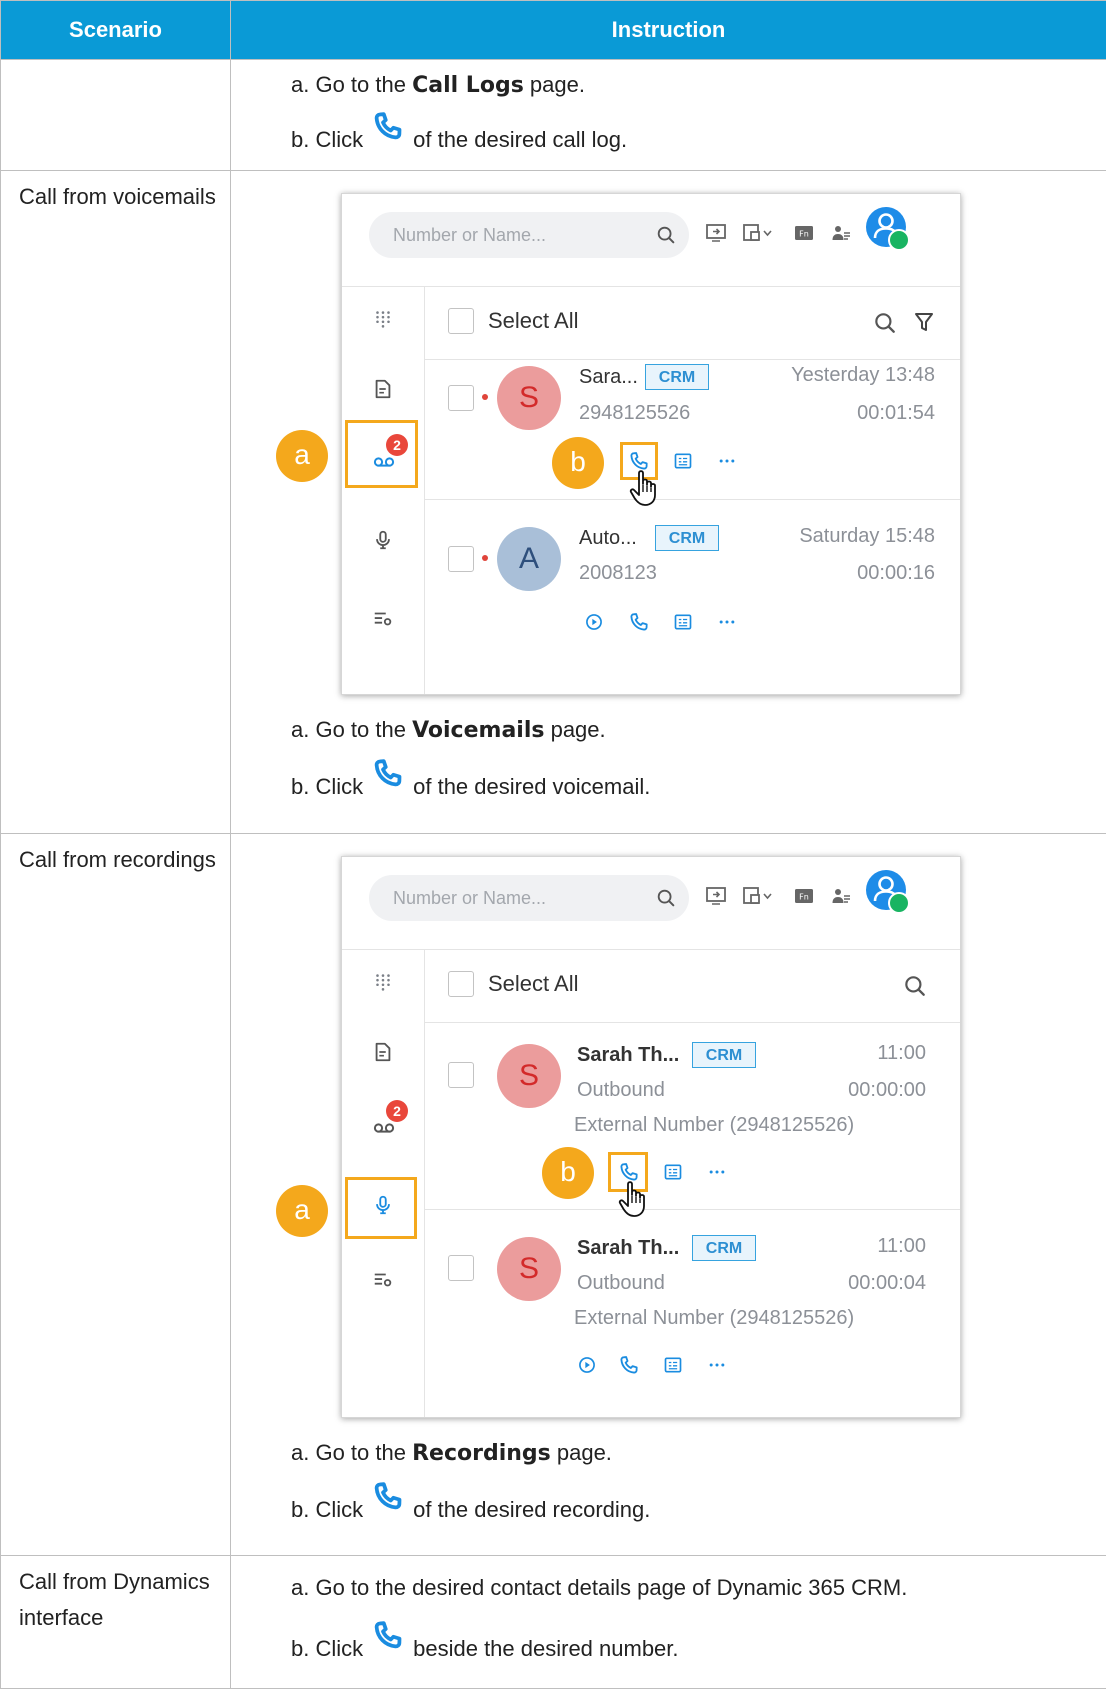 The image size is (1106, 1689). Describe the element at coordinates (545, 1648) in the screenshot. I see `step-text: beside the desired number.` at that location.